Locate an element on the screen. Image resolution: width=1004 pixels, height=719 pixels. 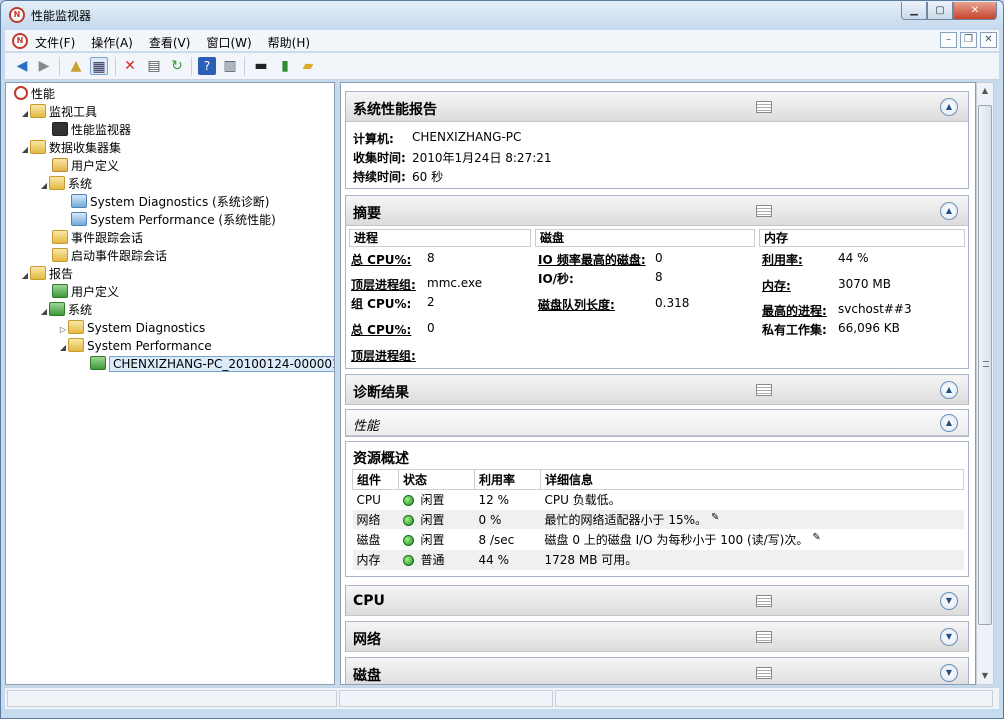
refresh-icon: ↻ is located at coordinates (177, 66).